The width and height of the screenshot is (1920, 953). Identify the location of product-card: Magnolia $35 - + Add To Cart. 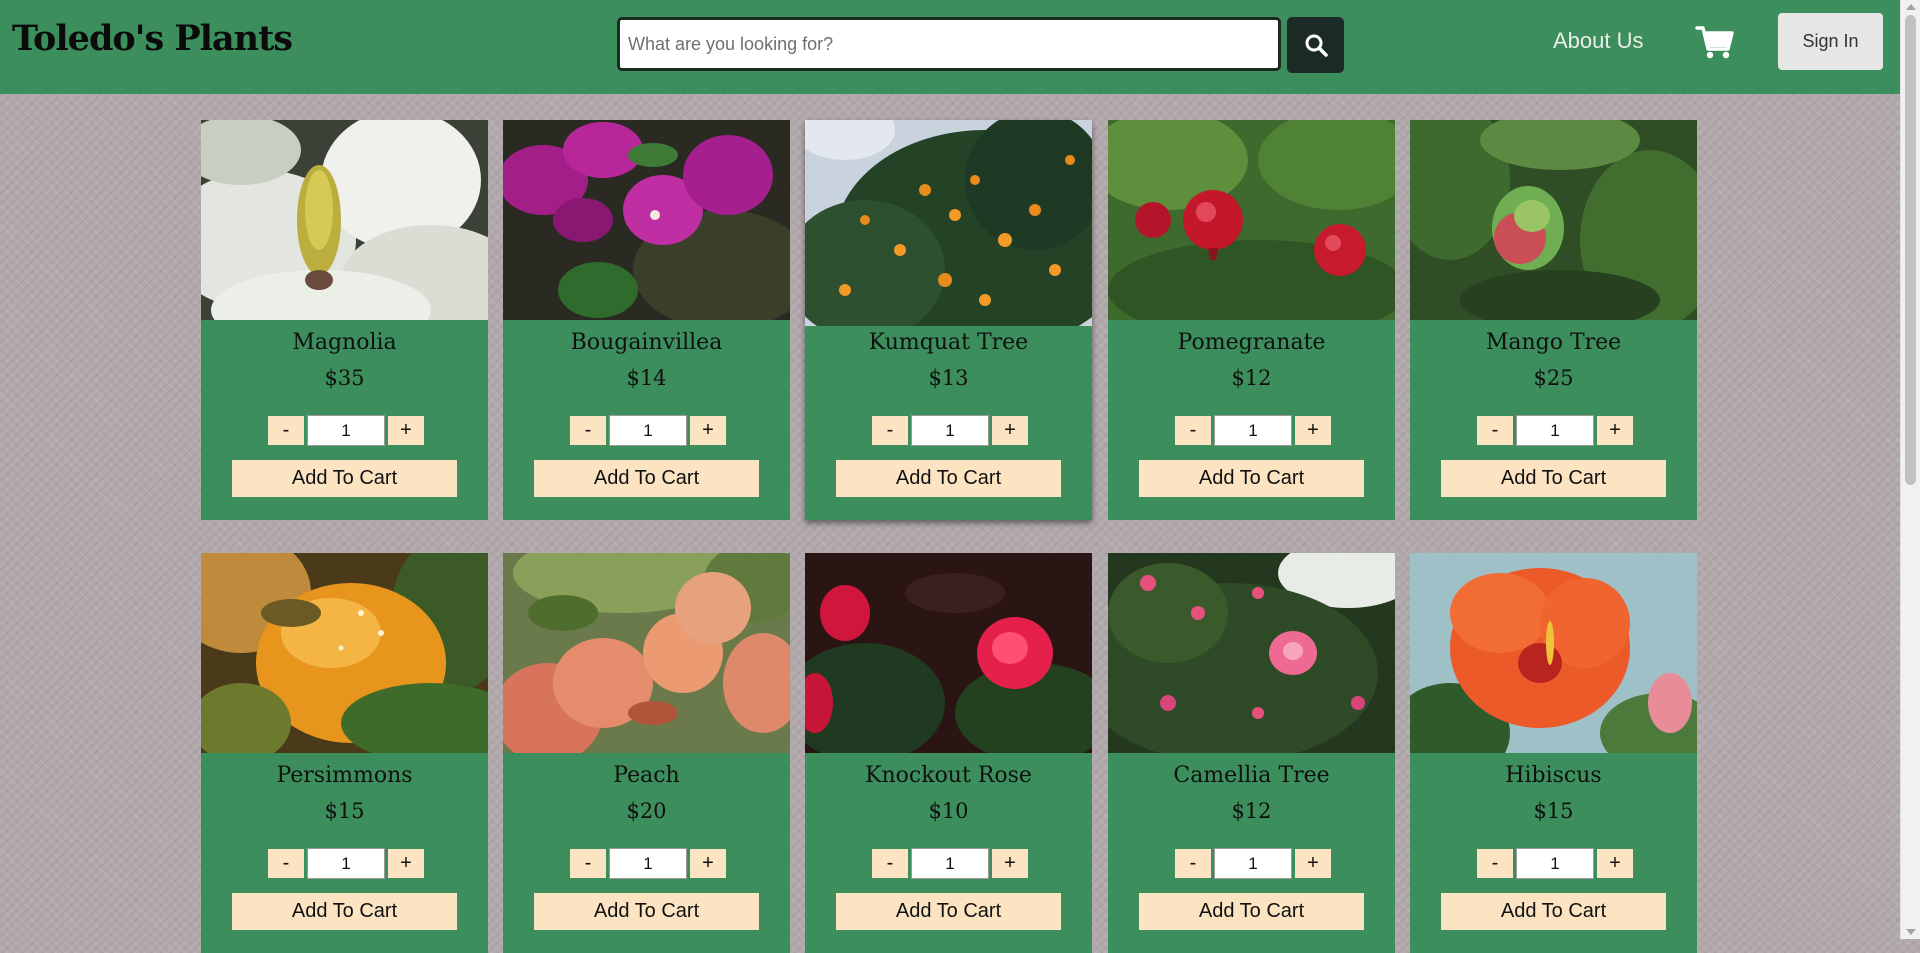
(344, 320).